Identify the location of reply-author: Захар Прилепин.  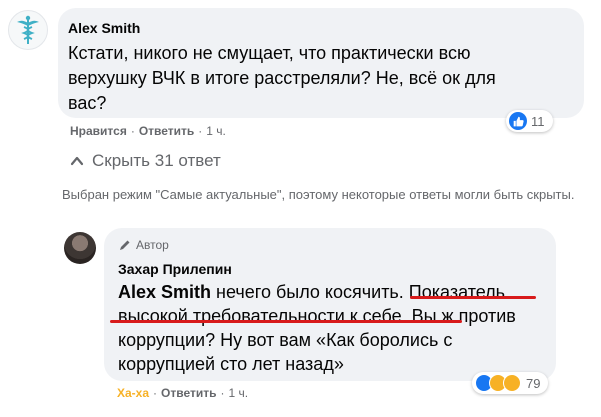
(175, 269).